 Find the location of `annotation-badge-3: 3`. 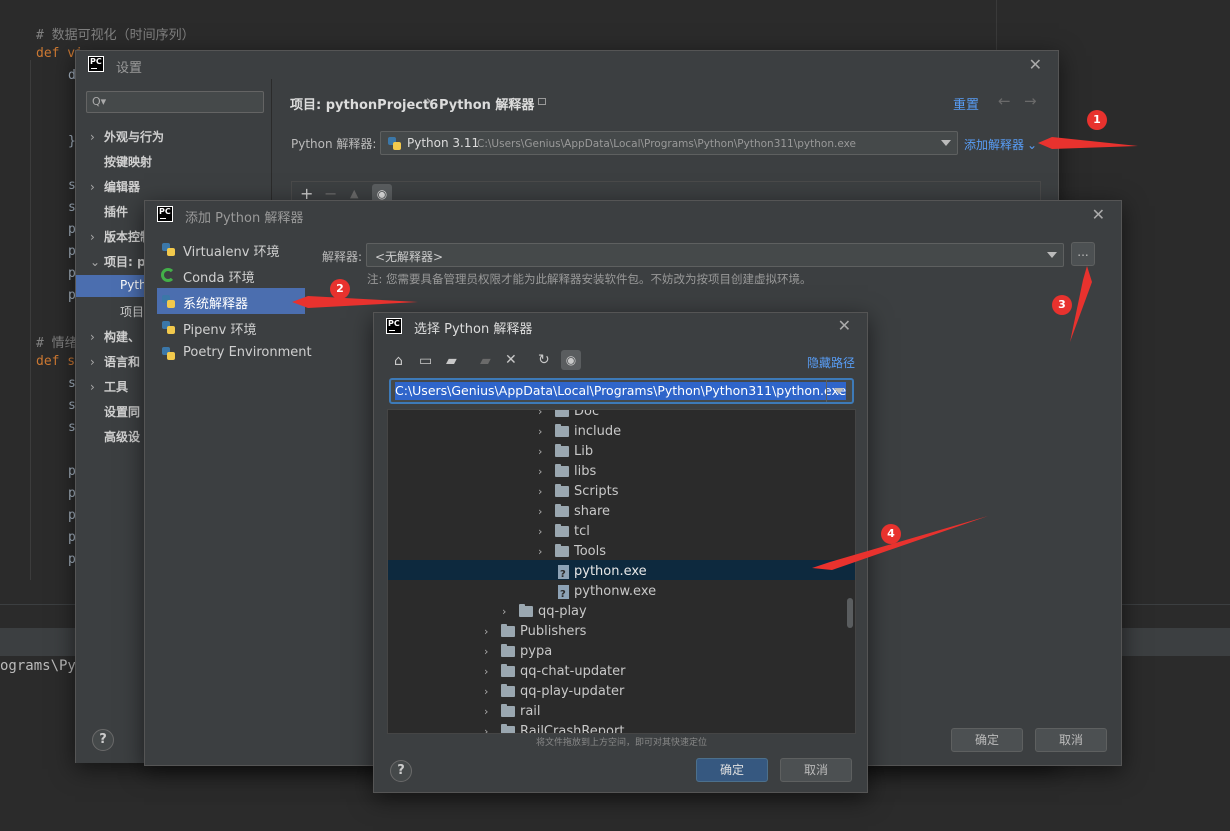

annotation-badge-3: 3 is located at coordinates (1062, 305).